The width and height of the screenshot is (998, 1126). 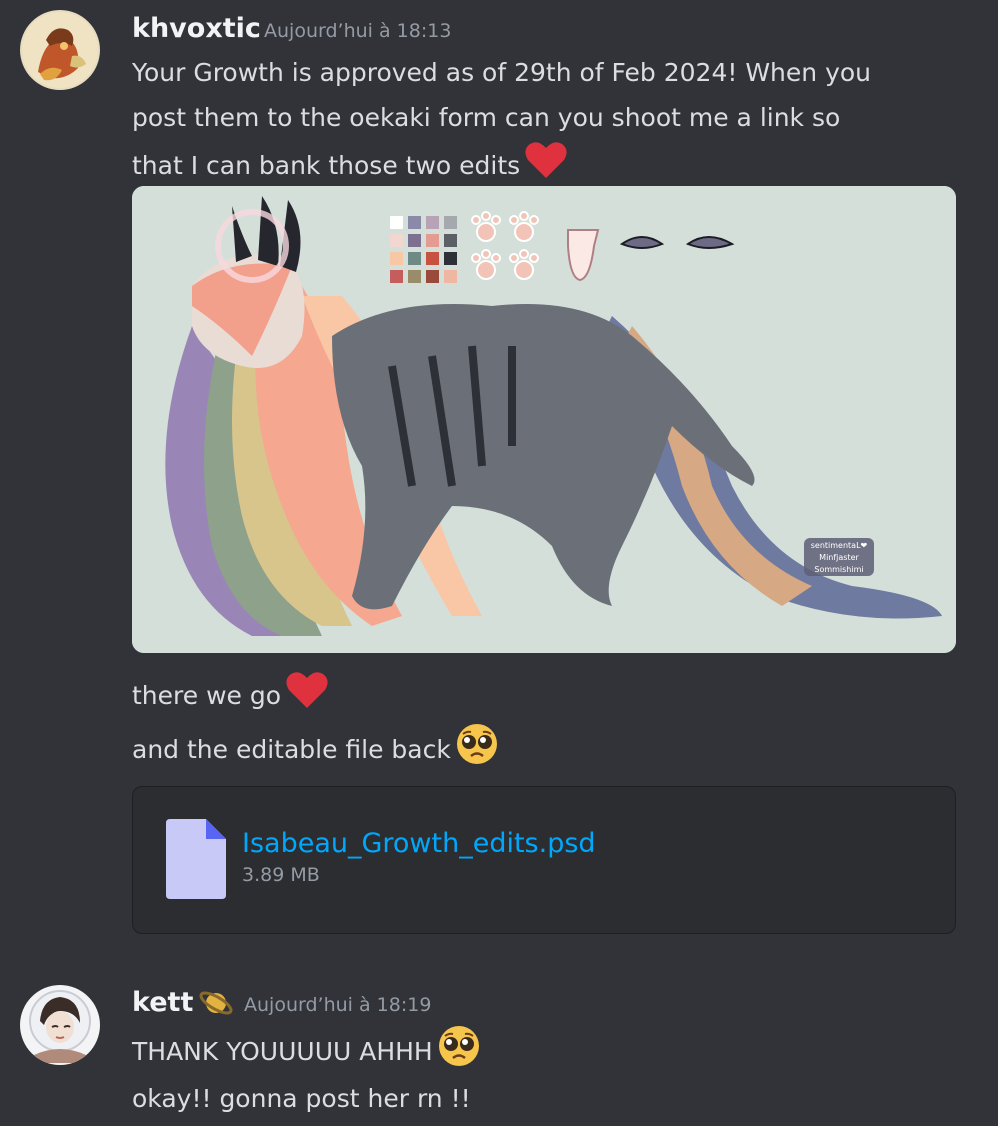 I want to click on file-icon, so click(x=196, y=861).